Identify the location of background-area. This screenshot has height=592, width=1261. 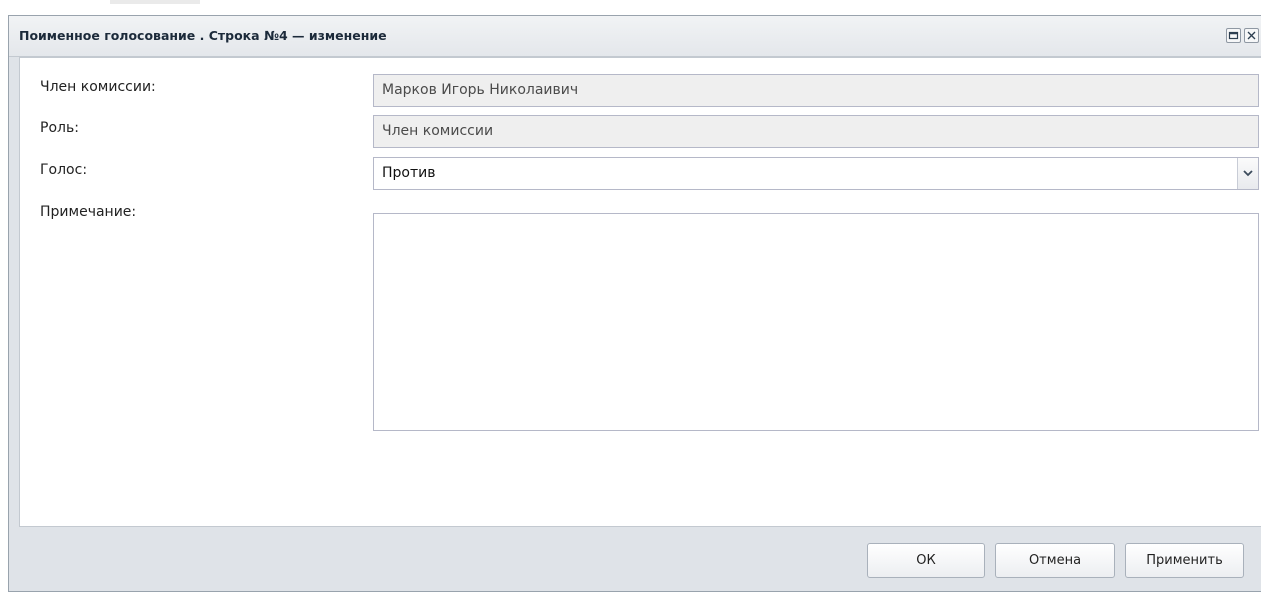
(630, 7).